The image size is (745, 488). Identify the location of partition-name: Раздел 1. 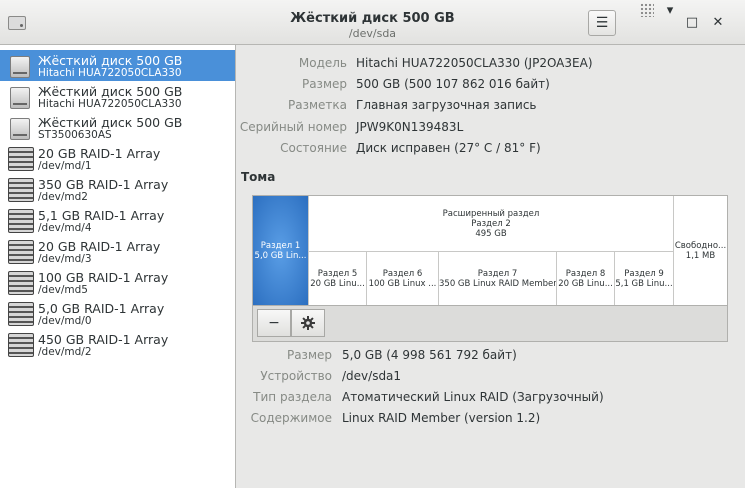
(280, 246).